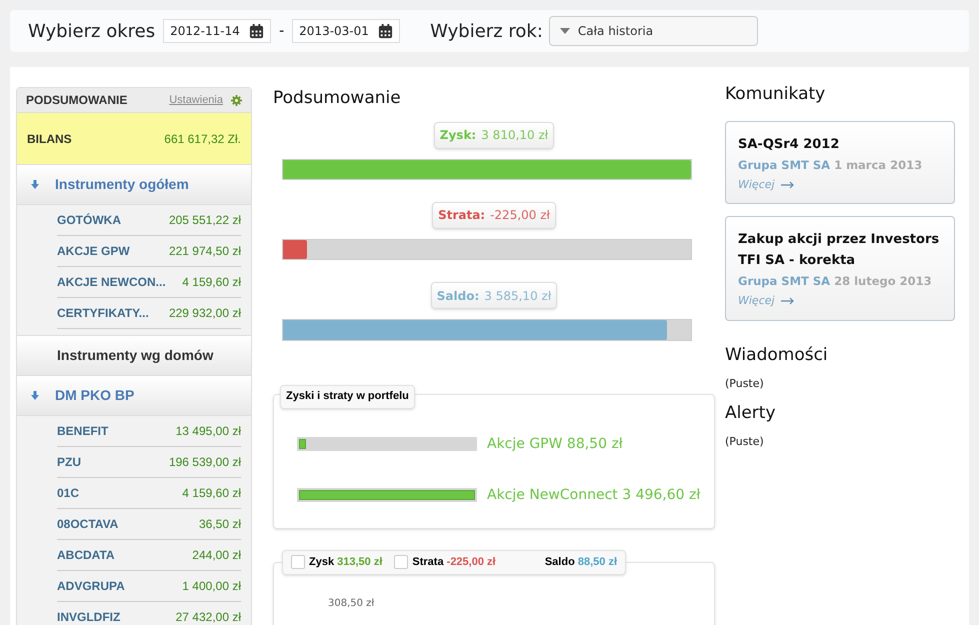 The height and width of the screenshot is (625, 979). Describe the element at coordinates (149, 462) in the screenshot. I see `instrument-row: PZU 196 539,00 zł` at that location.